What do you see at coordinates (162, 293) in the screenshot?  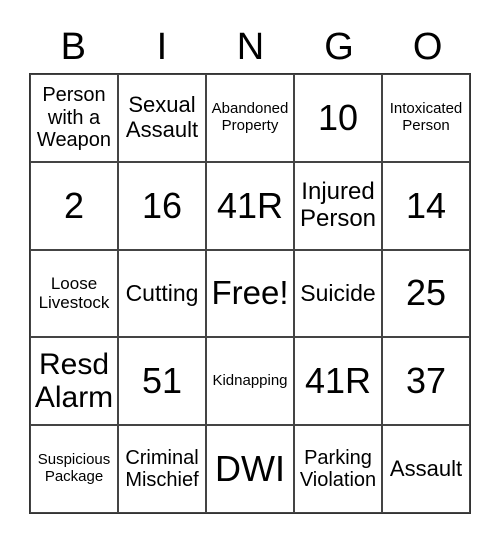 I see `bingo-cell: Cutting` at bounding box center [162, 293].